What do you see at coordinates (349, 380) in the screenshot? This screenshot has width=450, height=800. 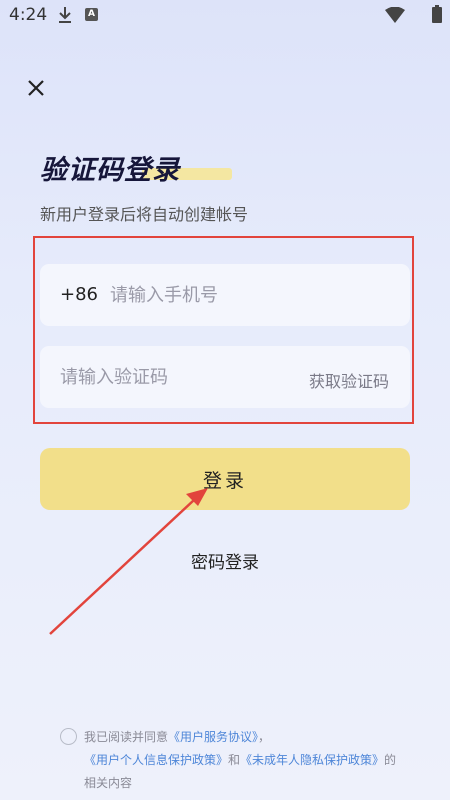 I see `get-code-button: 获取验证码` at bounding box center [349, 380].